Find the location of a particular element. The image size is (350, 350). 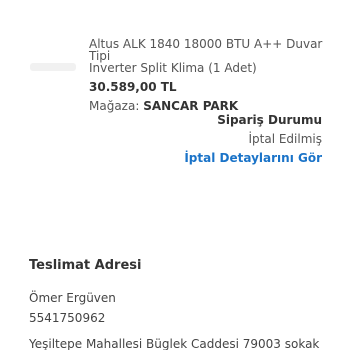

product-image is located at coordinates (53, 67).